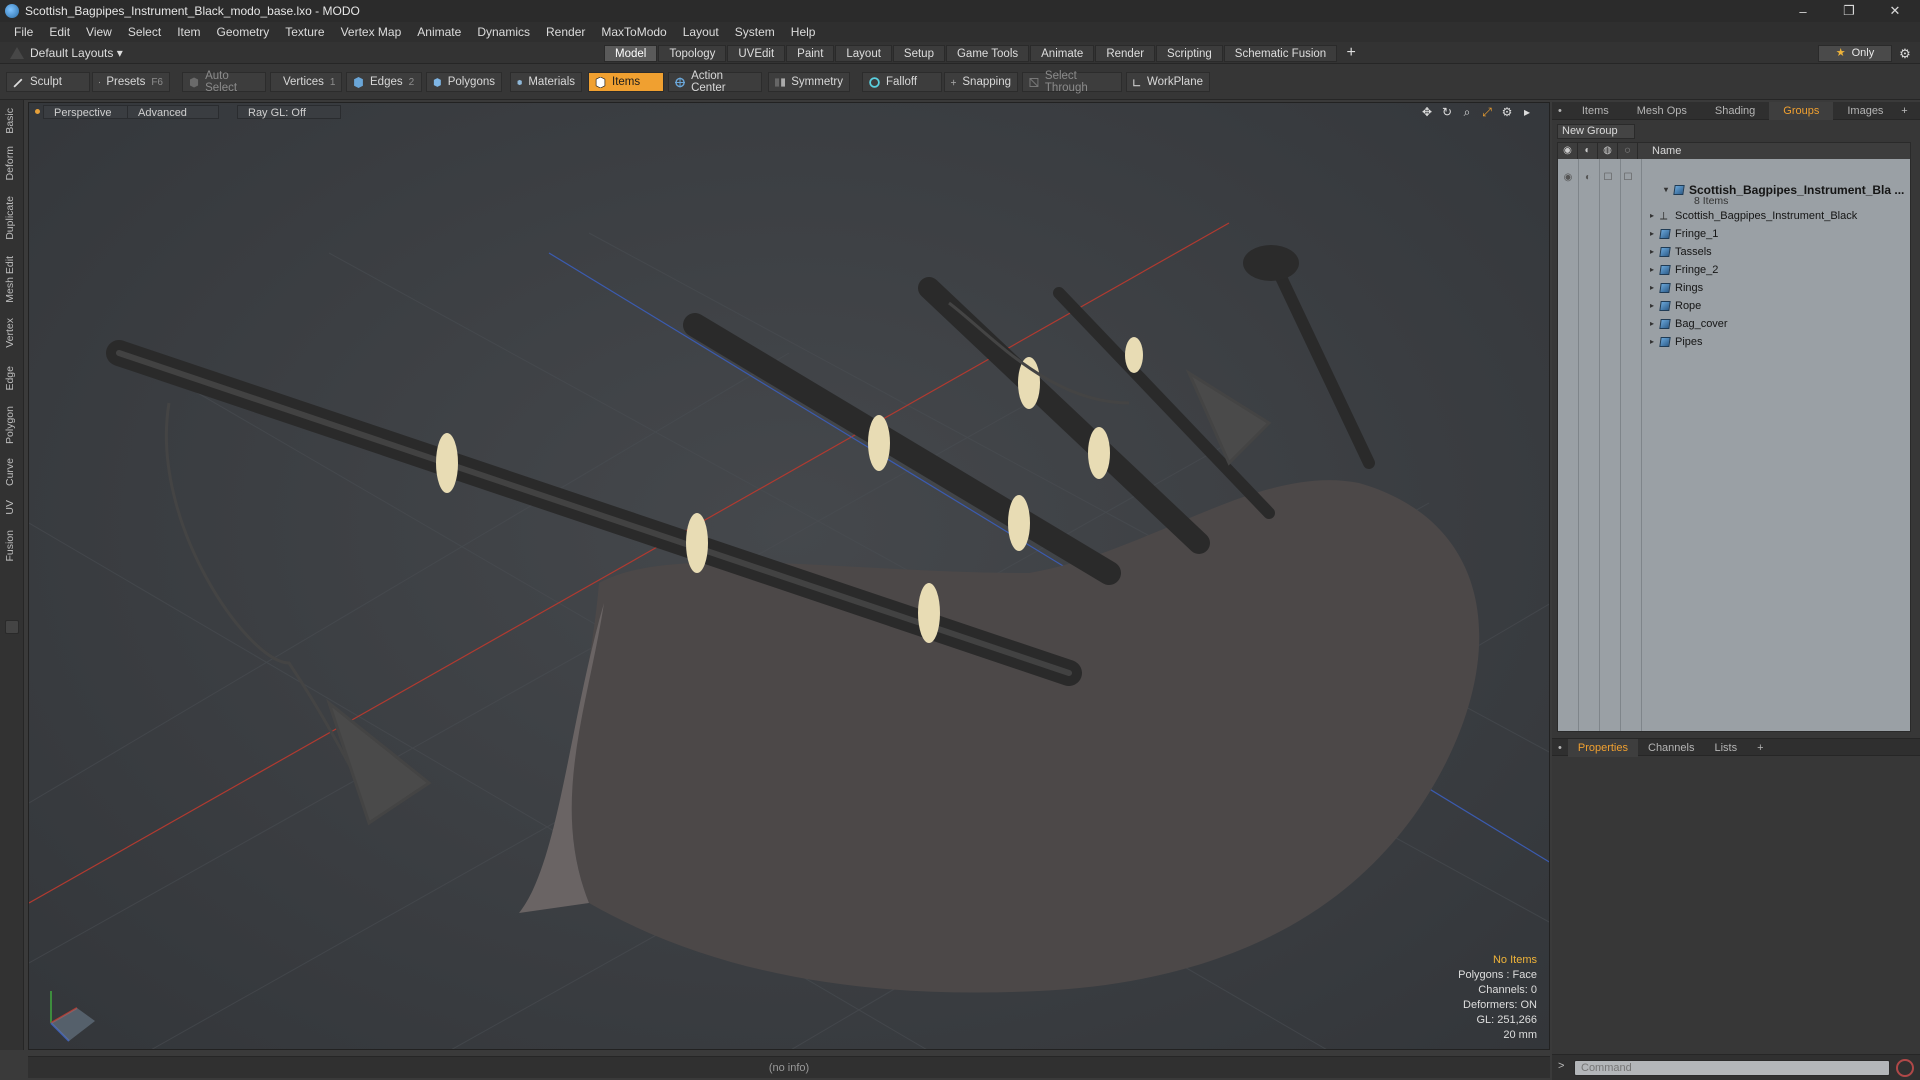 Image resolution: width=1920 pixels, height=1080 pixels. What do you see at coordinates (144, 32) in the screenshot?
I see `menu-select: Select` at bounding box center [144, 32].